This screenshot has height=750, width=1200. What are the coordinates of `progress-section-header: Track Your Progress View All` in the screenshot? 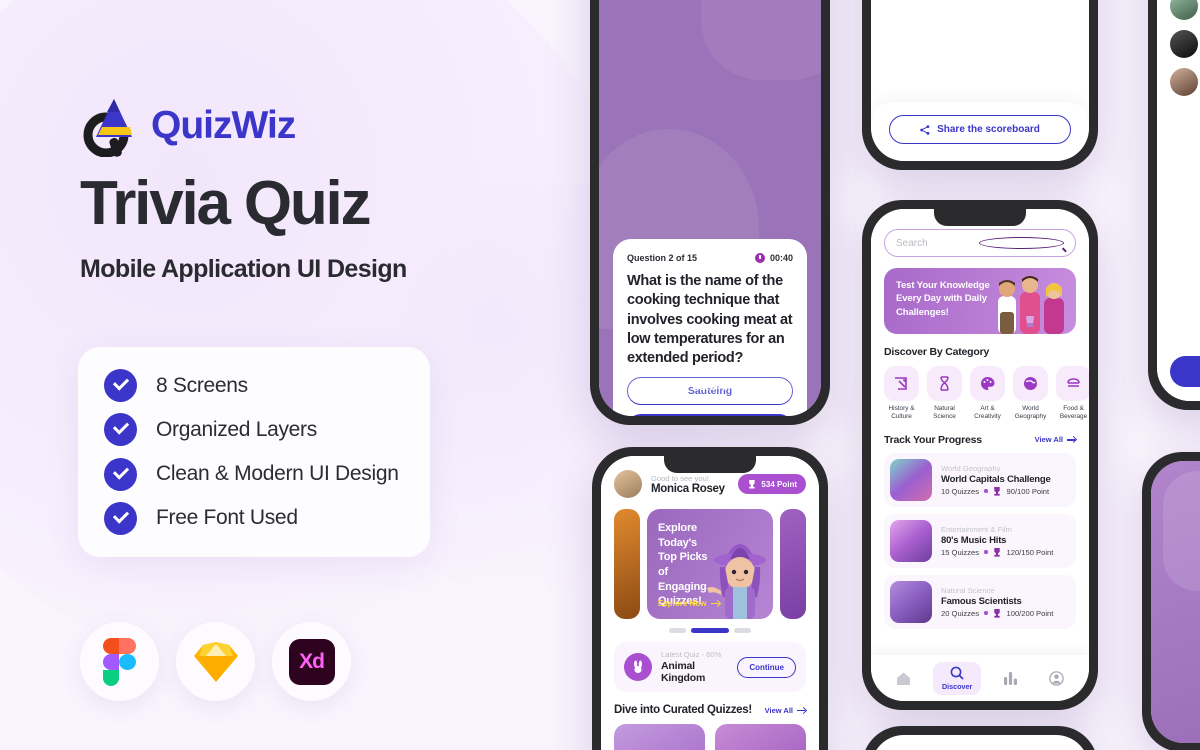 It's located at (980, 440).